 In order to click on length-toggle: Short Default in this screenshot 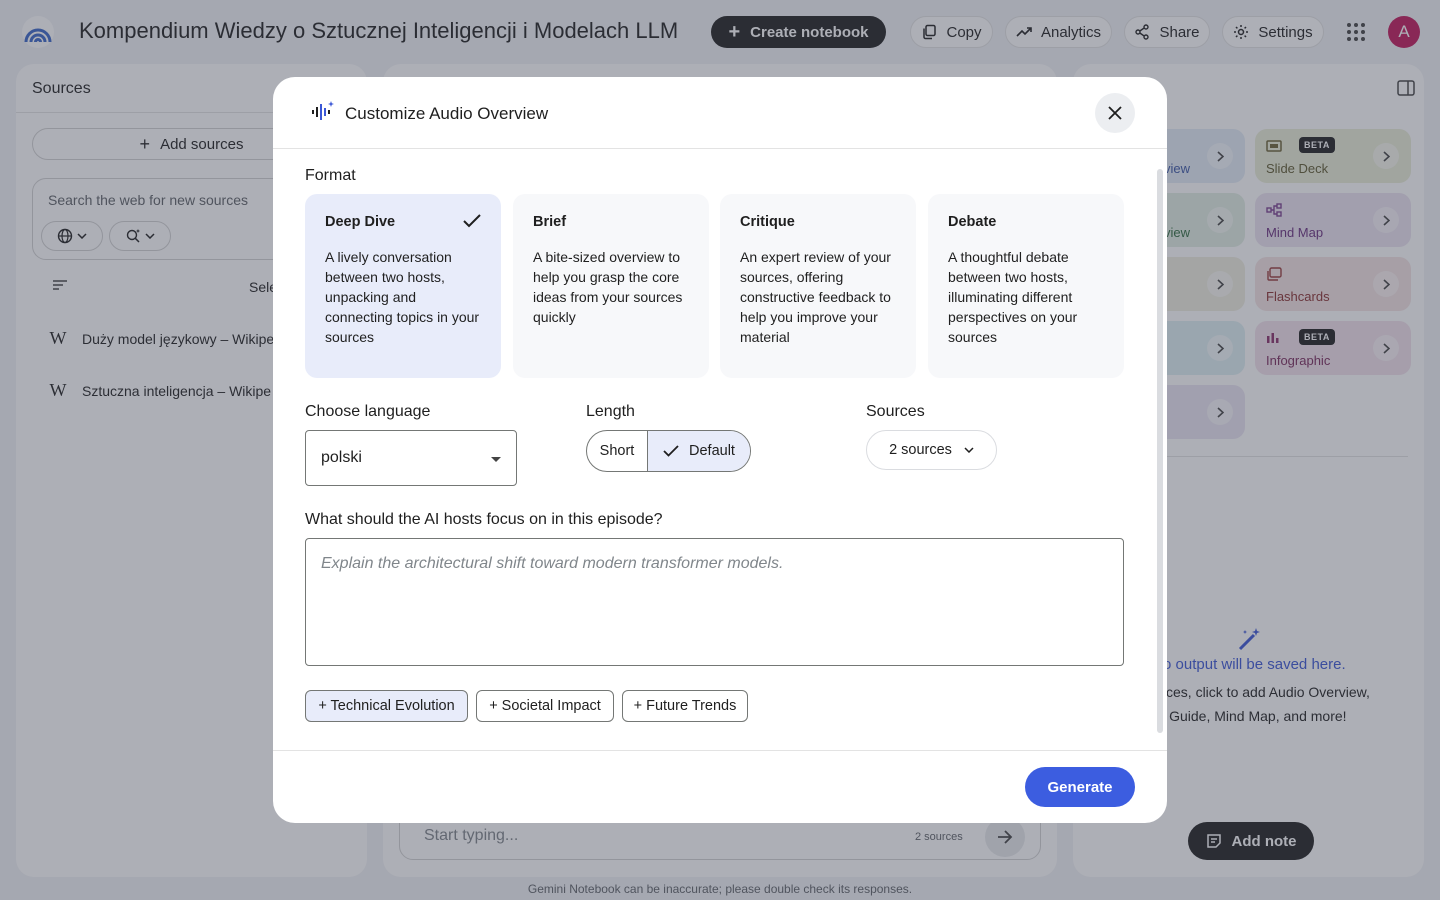, I will do `click(668, 451)`.